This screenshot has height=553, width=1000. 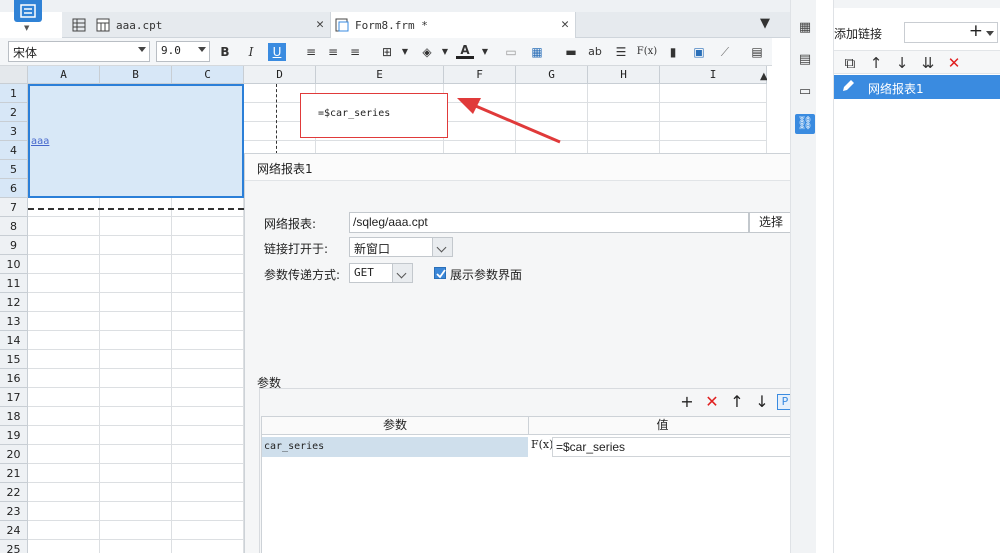 What do you see at coordinates (277, 52) in the screenshot?
I see `underline-button: U` at bounding box center [277, 52].